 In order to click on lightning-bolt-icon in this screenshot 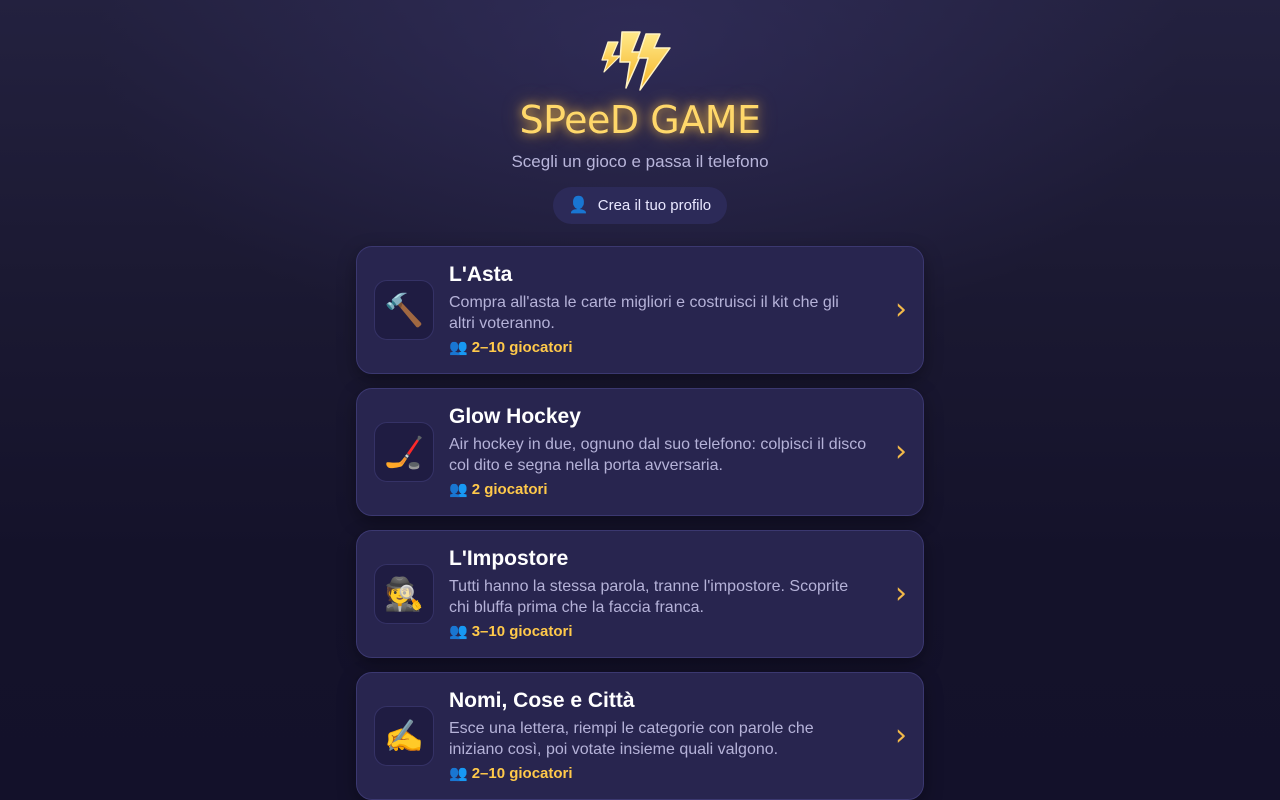, I will do `click(637, 61)`.